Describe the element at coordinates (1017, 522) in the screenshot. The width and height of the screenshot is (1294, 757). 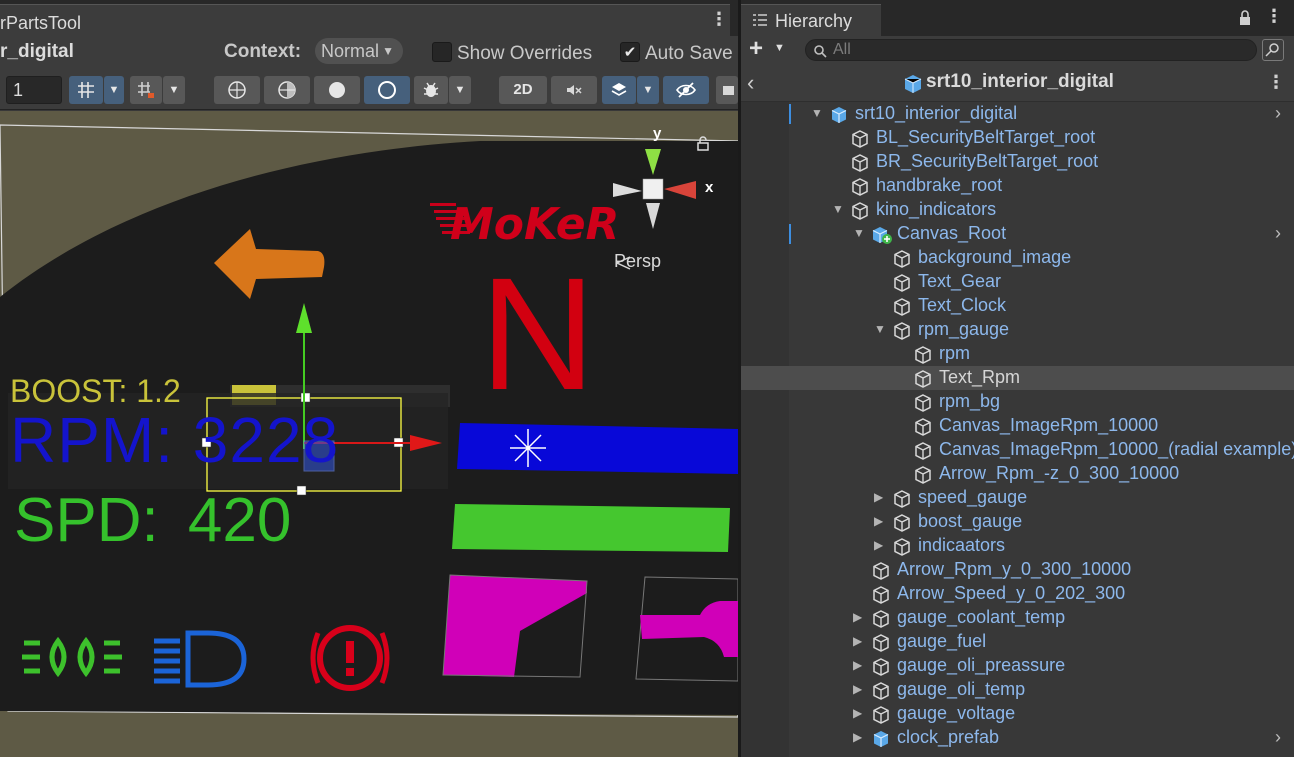
I see `tree-row: ▶ boost_gauge` at that location.